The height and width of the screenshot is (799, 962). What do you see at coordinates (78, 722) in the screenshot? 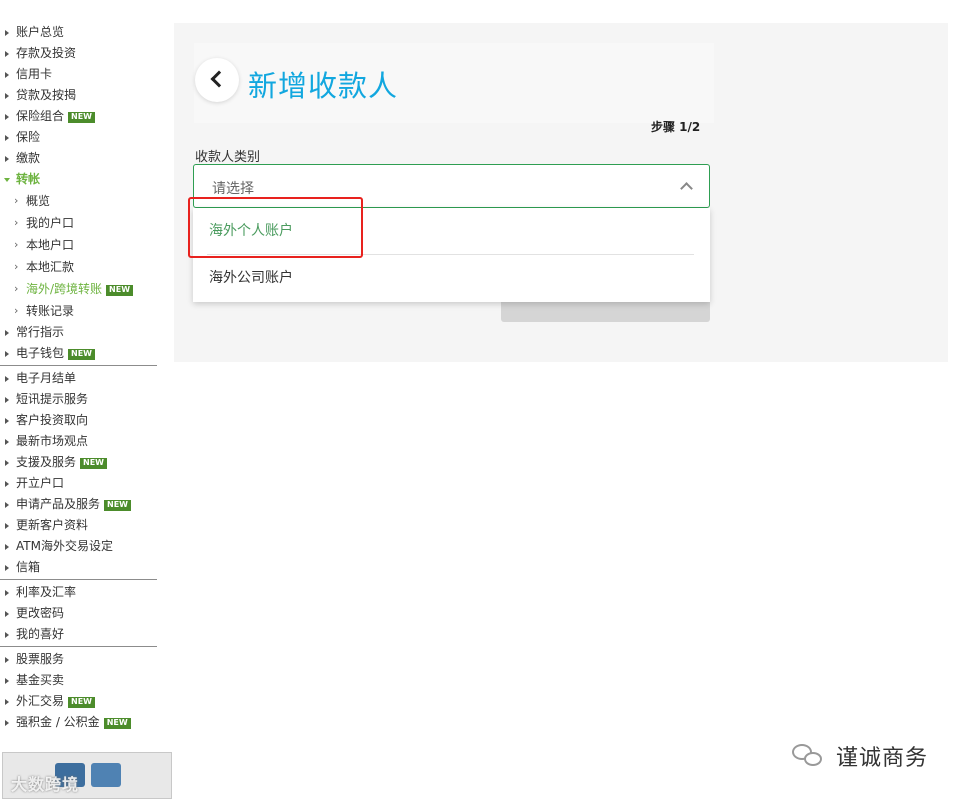
I see `sidebar-item-mpf: 强积金 / 公积金 NEW` at bounding box center [78, 722].